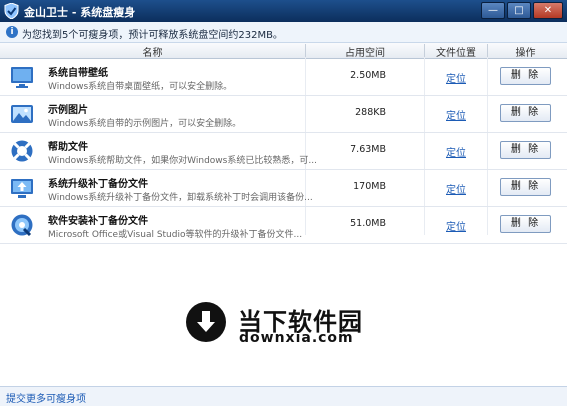  What do you see at coordinates (11, 11) in the screenshot?
I see `shield-logo-icon` at bounding box center [11, 11].